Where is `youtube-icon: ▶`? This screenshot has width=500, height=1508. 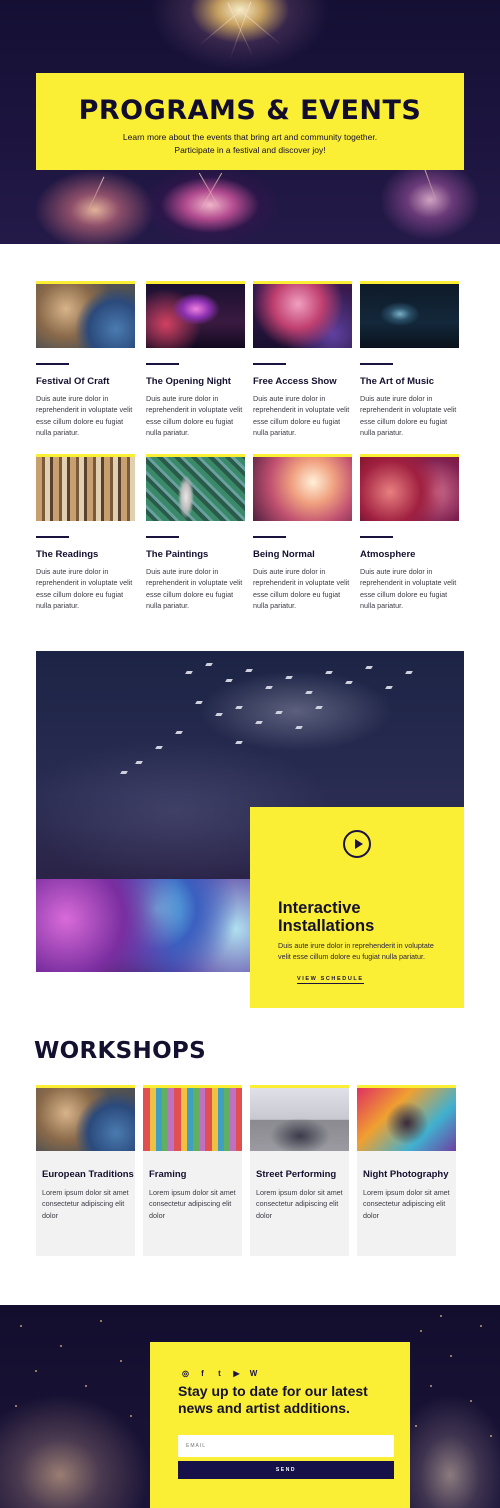
youtube-icon: ▶ is located at coordinates (236, 1373).